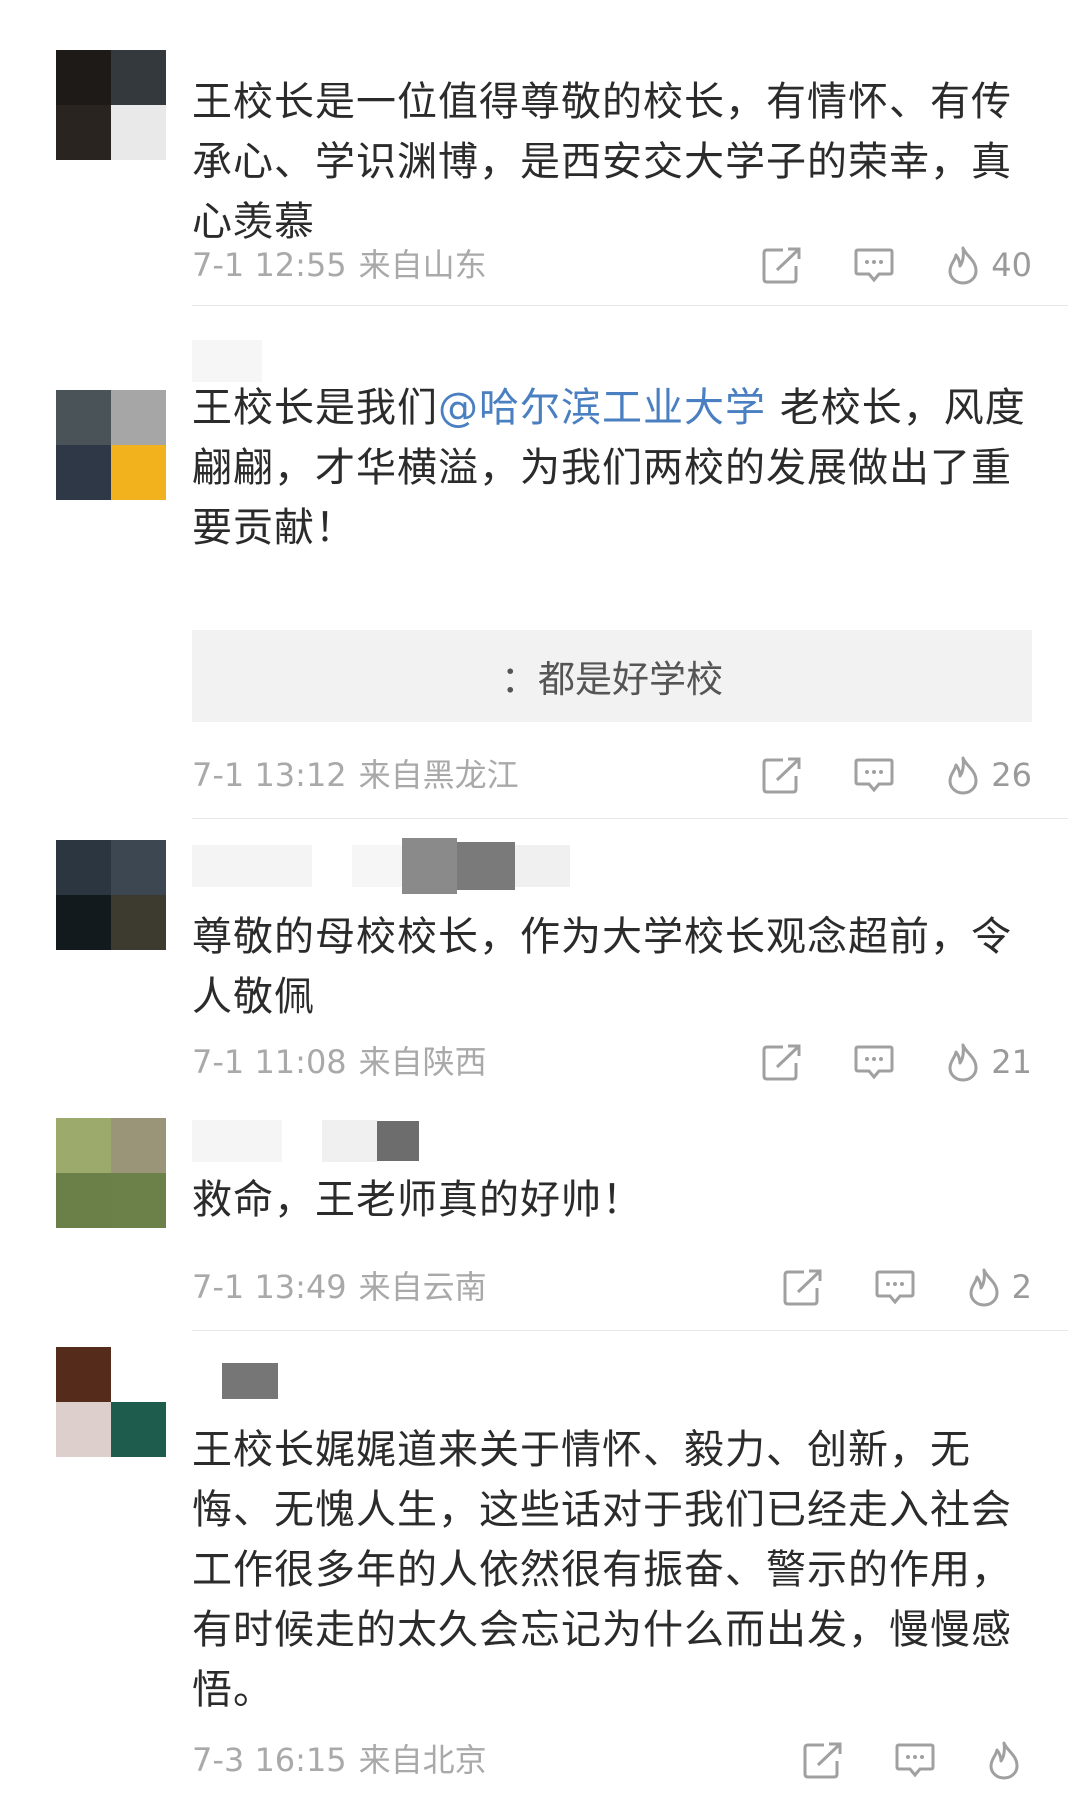 The height and width of the screenshot is (1801, 1080). I want to click on comment-text: 救命，王老师真的好帅！, so click(417, 1200).